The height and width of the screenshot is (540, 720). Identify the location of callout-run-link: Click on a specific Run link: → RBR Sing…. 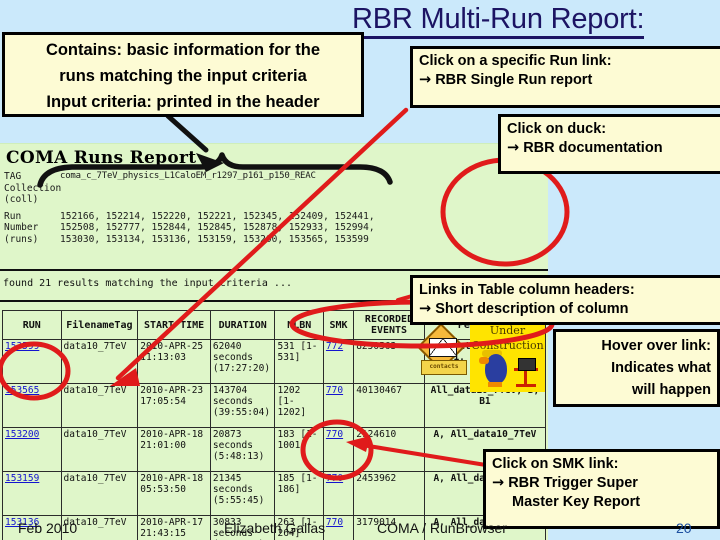
(565, 77).